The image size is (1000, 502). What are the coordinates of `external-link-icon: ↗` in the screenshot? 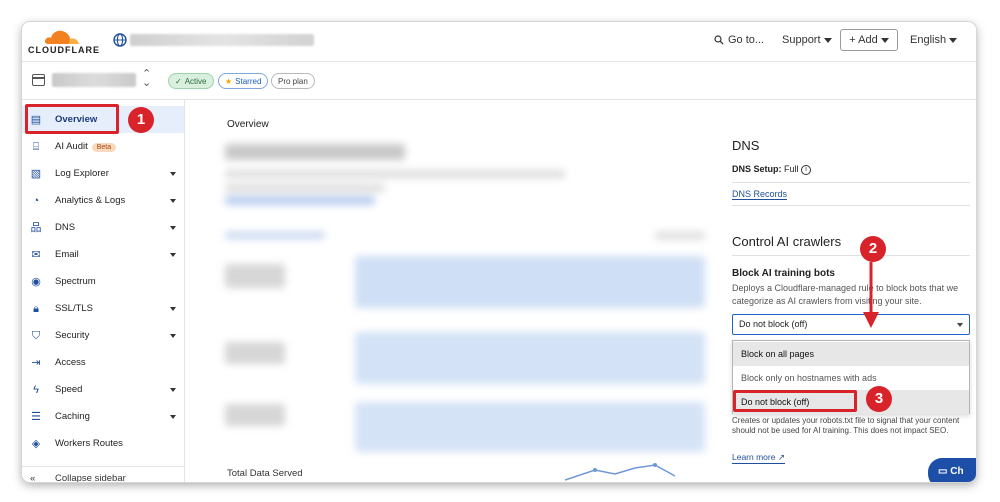 It's located at (781, 457).